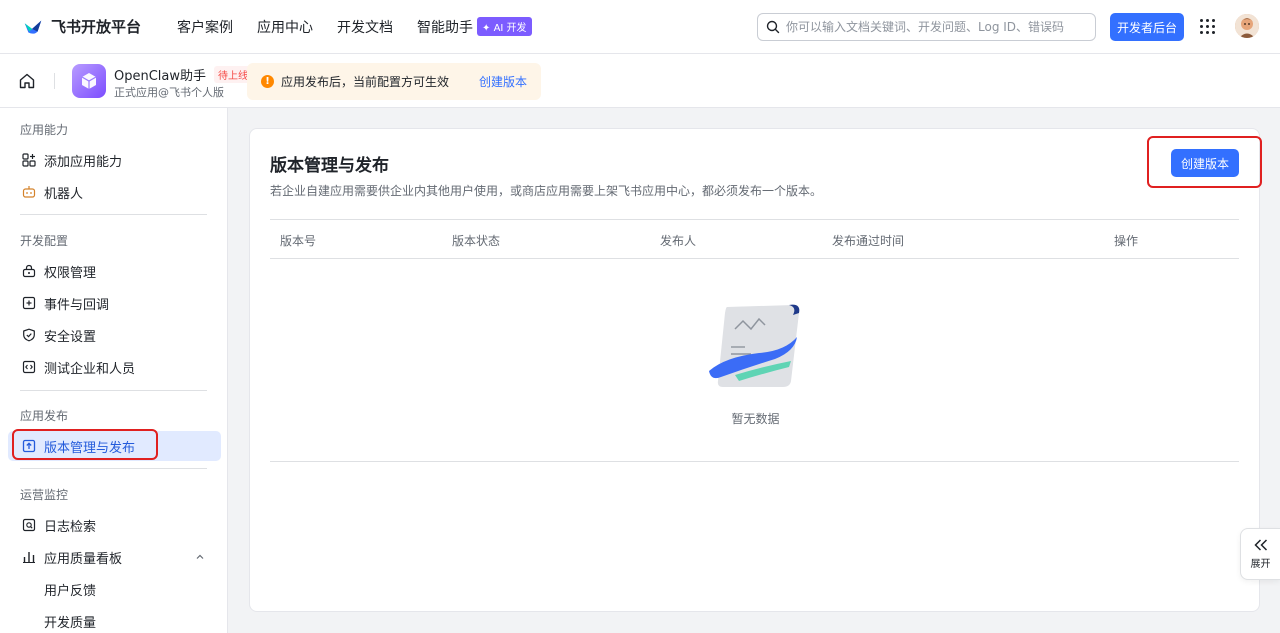 The width and height of the screenshot is (1280, 633). Describe the element at coordinates (504, 26) in the screenshot. I see `ai-dev-badge: ✦ AI 开发` at that location.